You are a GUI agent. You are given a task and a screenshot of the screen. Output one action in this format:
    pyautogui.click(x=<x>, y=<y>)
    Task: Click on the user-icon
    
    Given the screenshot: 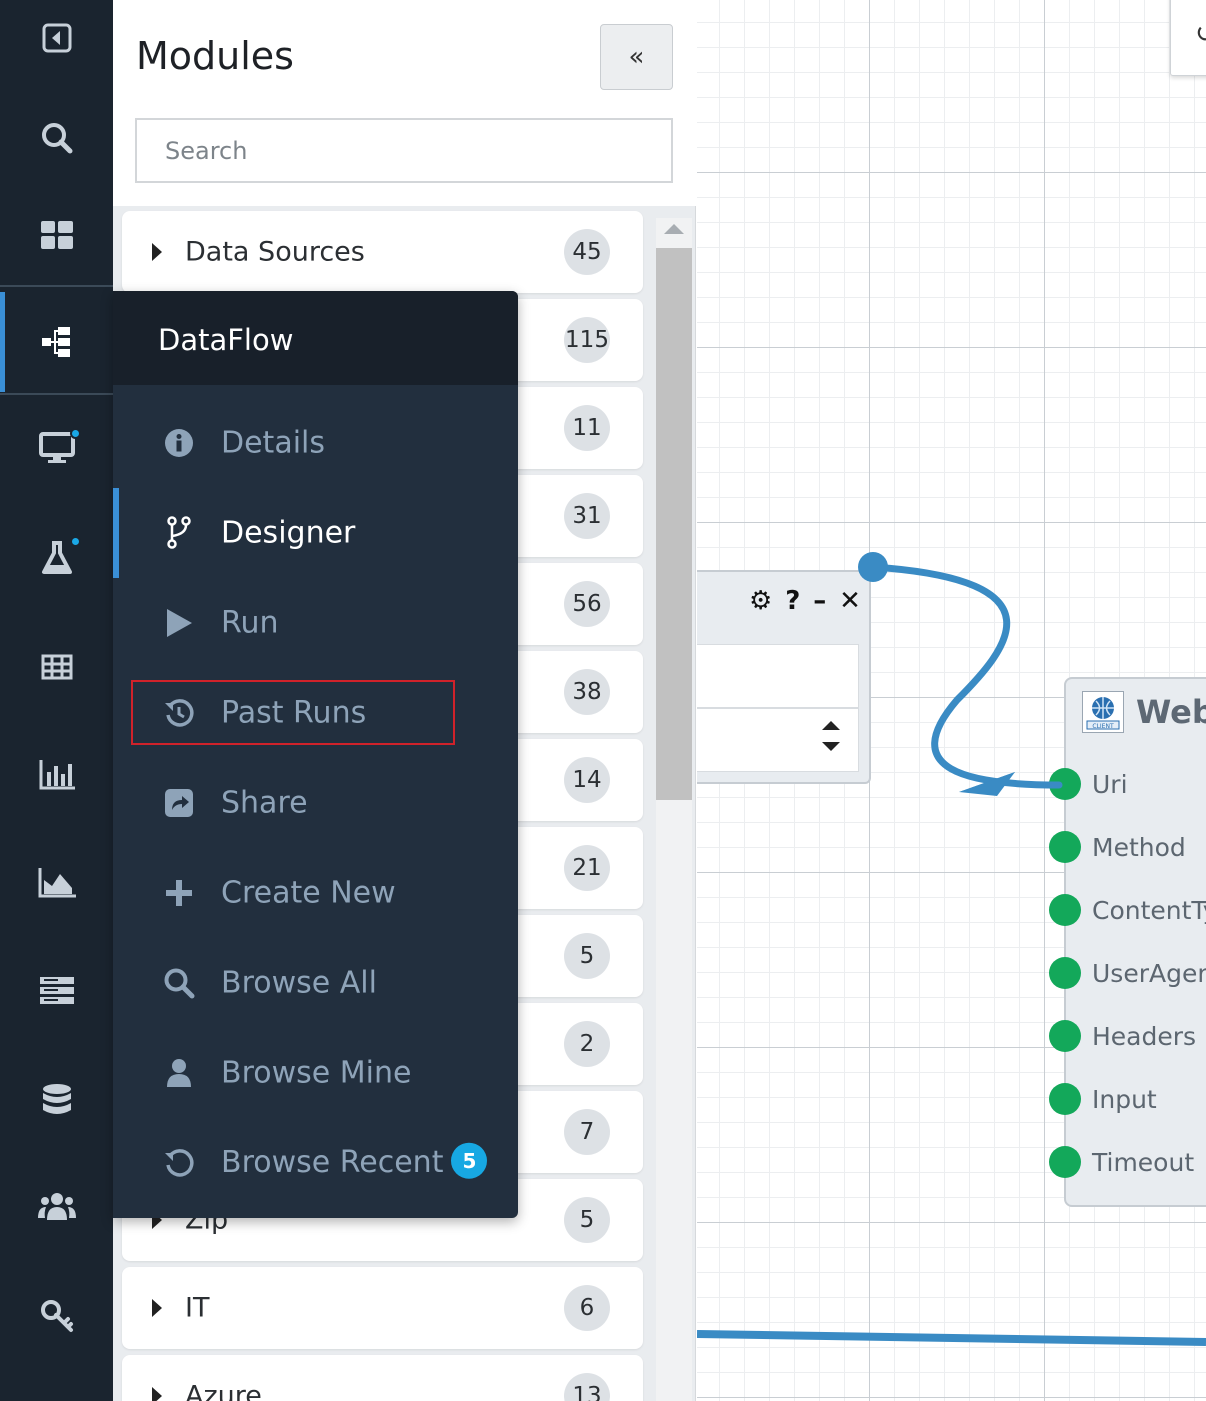 What is the action you would take?
    pyautogui.click(x=179, y=1073)
    